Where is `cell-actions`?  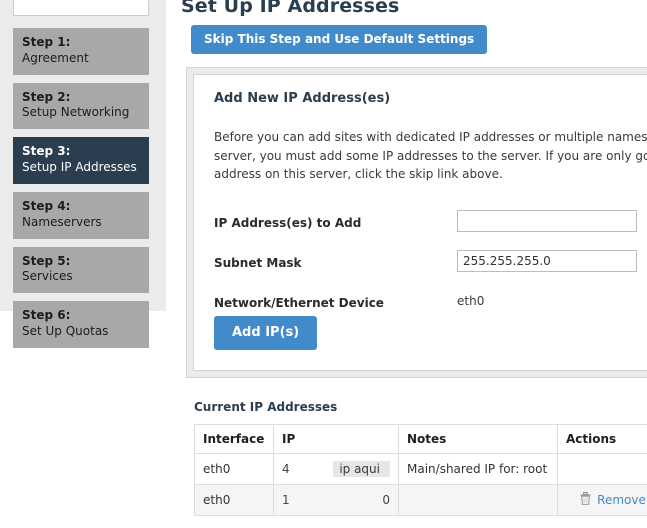 cell-actions is located at coordinates (602, 469).